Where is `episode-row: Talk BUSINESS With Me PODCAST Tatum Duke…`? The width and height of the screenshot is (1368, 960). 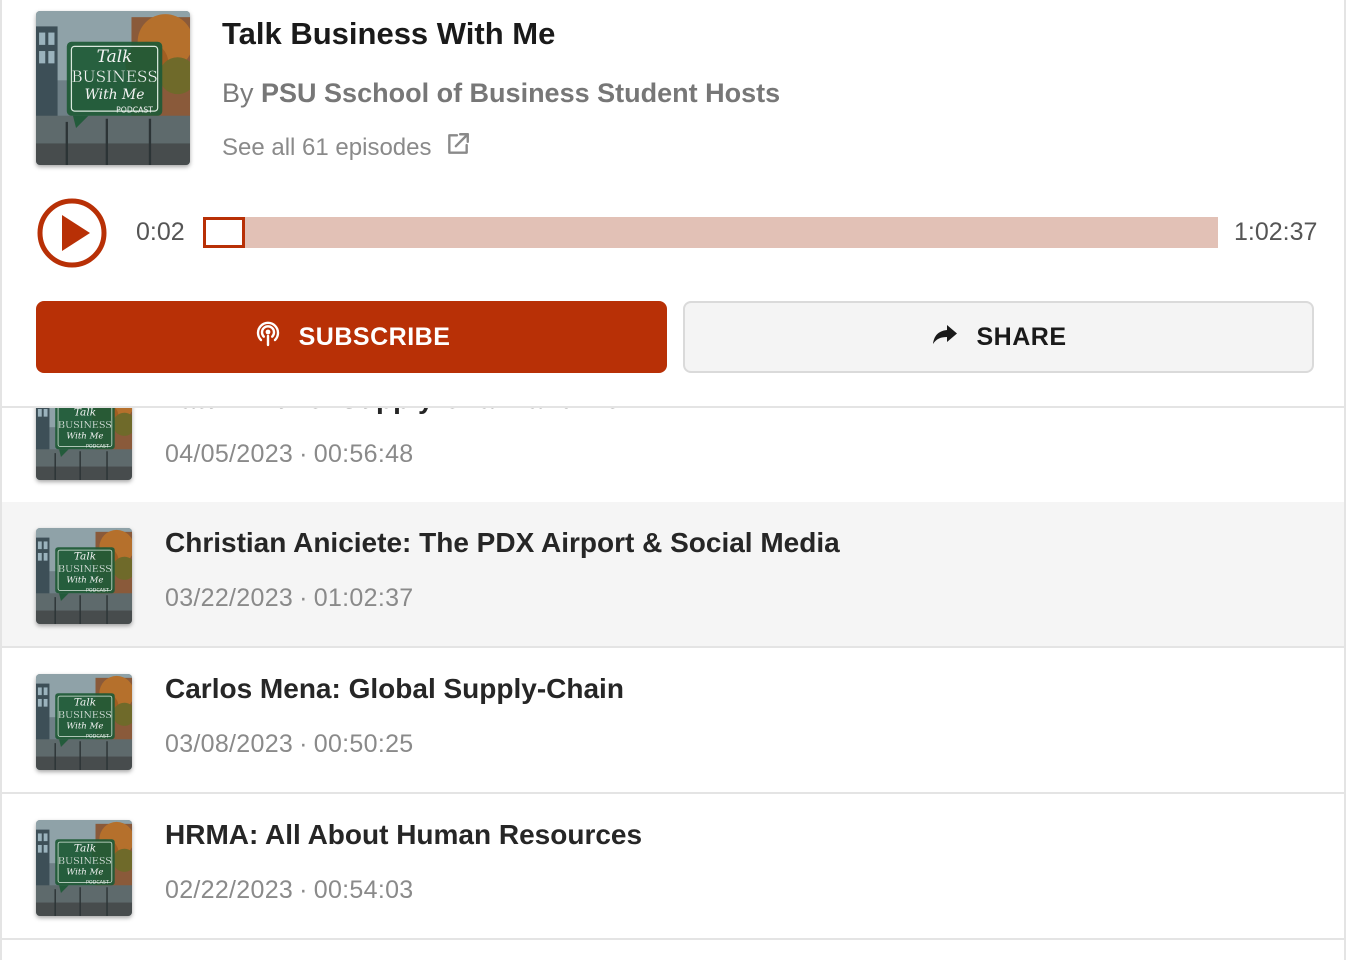 episode-row: Talk BUSINESS With Me PODCAST Tatum Duke… is located at coordinates (673, 455).